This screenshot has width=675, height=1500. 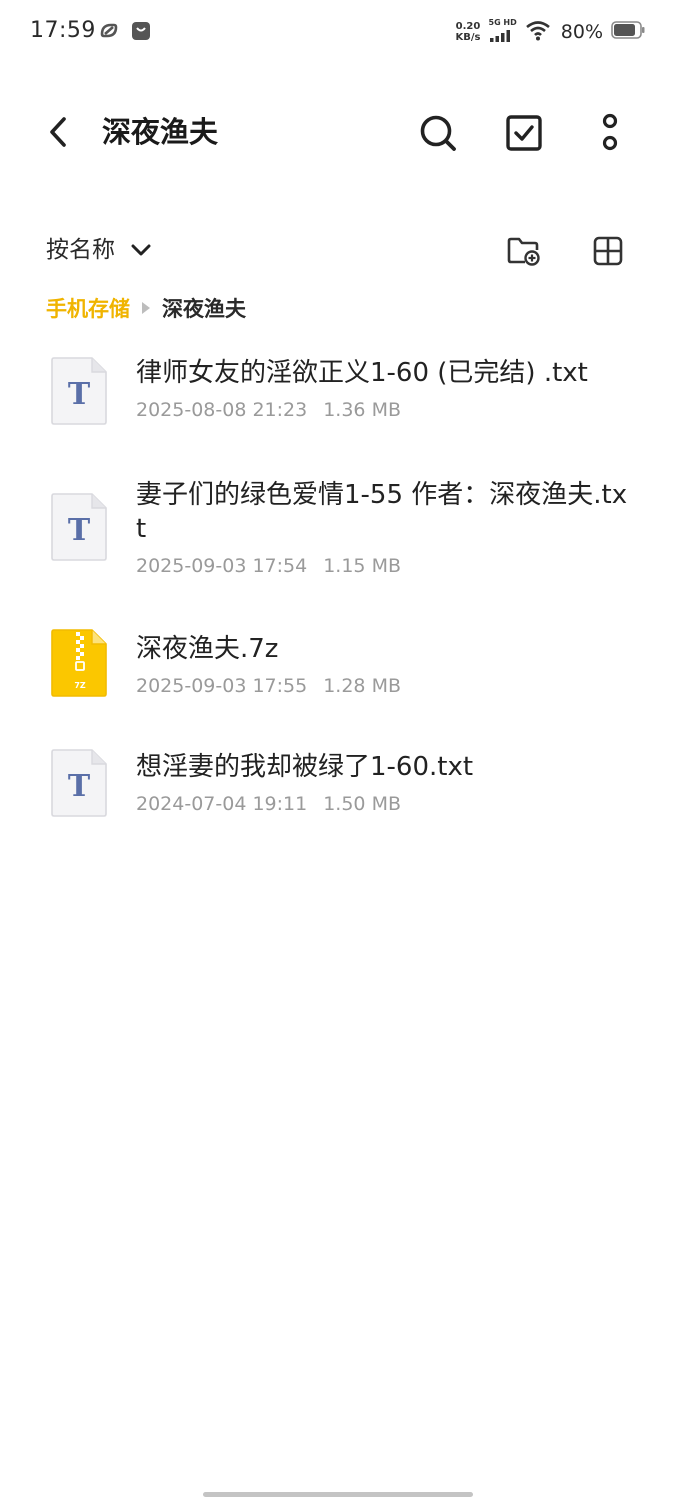 What do you see at coordinates (382, 512) in the screenshot?
I see `file-name: 妻子们的绿色爱情1-55 作者：深夜渔夫.txt` at bounding box center [382, 512].